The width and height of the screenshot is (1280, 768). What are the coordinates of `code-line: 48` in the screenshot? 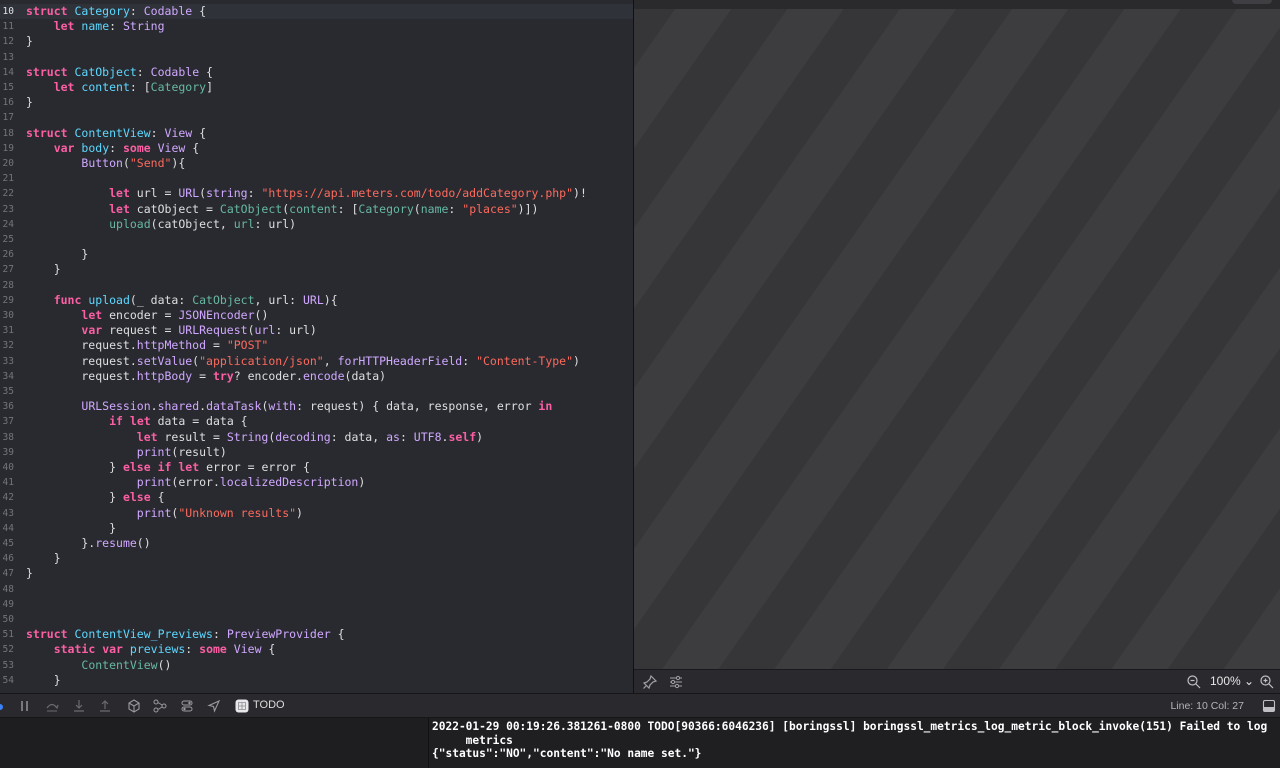 It's located at (316, 589).